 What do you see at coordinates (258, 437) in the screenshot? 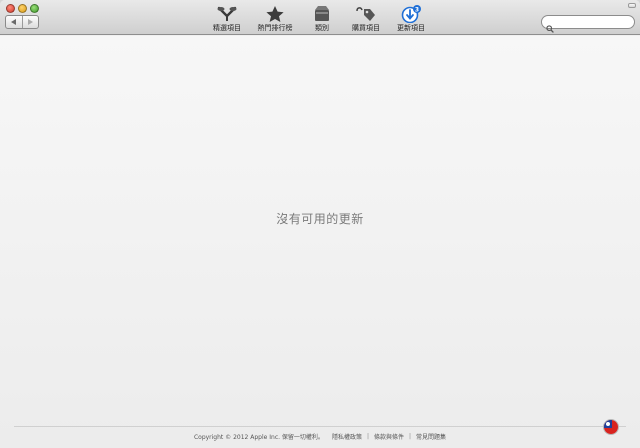
I see `copyright-text: Copyright © 2012 Apple Inc. 保留一切權利。` at bounding box center [258, 437].